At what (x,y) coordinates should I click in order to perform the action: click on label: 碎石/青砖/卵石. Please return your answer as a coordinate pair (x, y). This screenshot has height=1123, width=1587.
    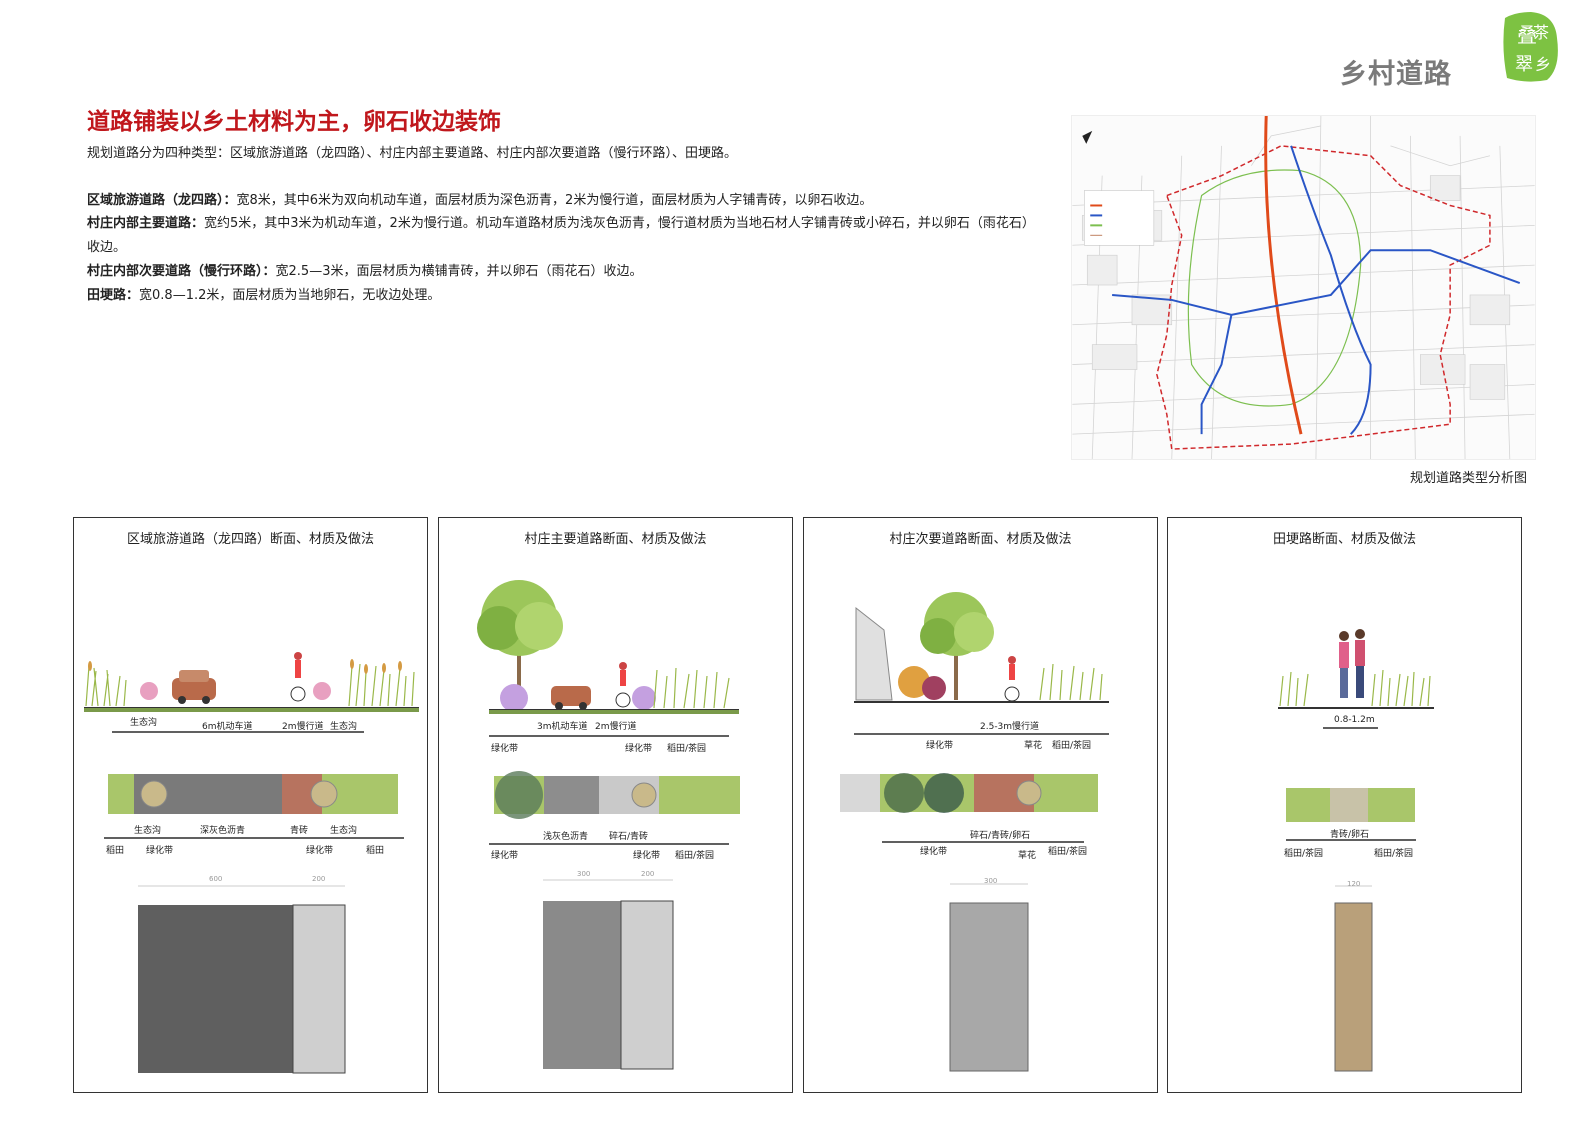
    Looking at the image, I should click on (1000, 836).